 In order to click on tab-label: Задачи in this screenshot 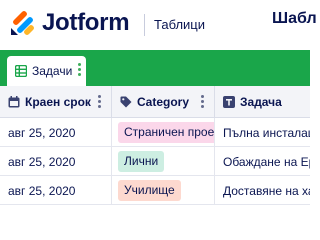, I will do `click(52, 71)`.